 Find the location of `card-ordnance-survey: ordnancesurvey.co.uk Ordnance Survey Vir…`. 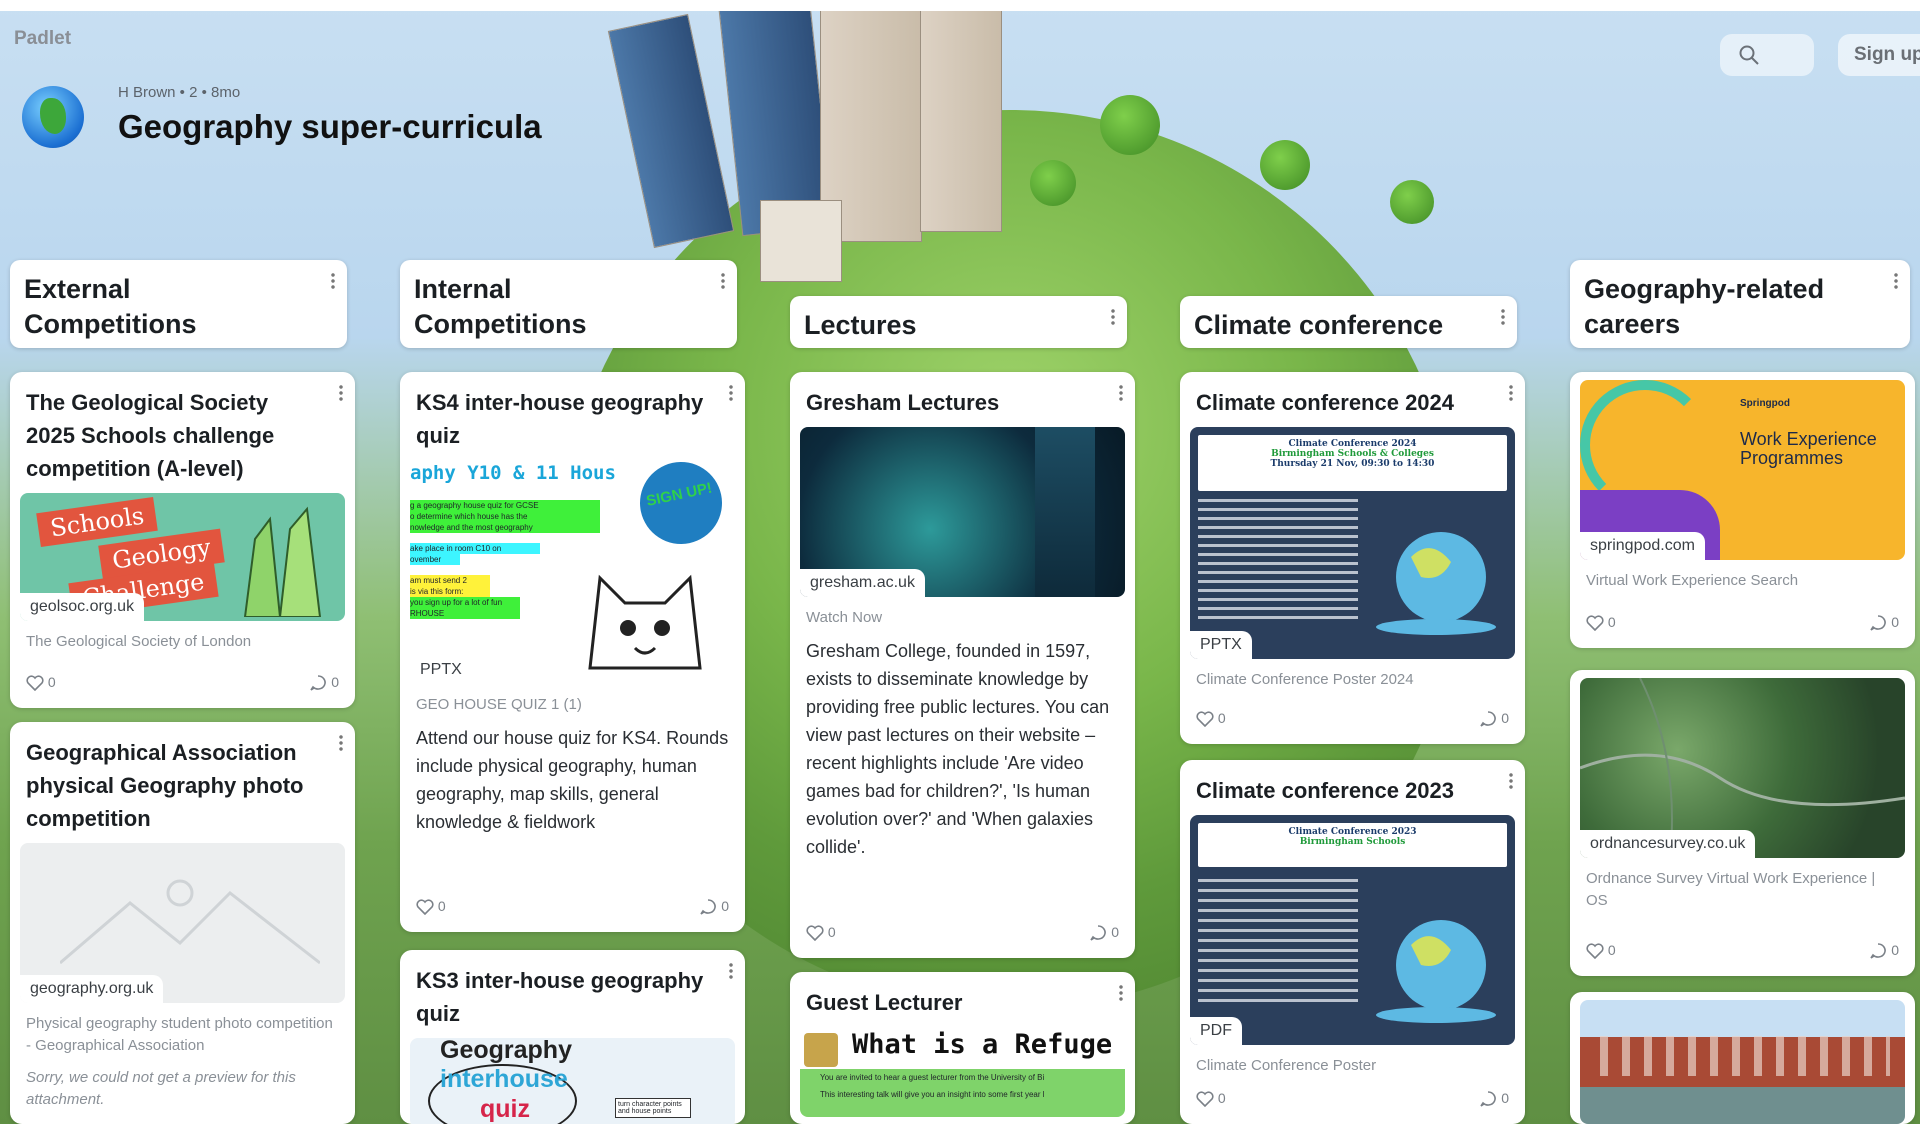

card-ordnance-survey: ordnancesurvey.co.uk Ordnance Survey Vir… is located at coordinates (1742, 823).